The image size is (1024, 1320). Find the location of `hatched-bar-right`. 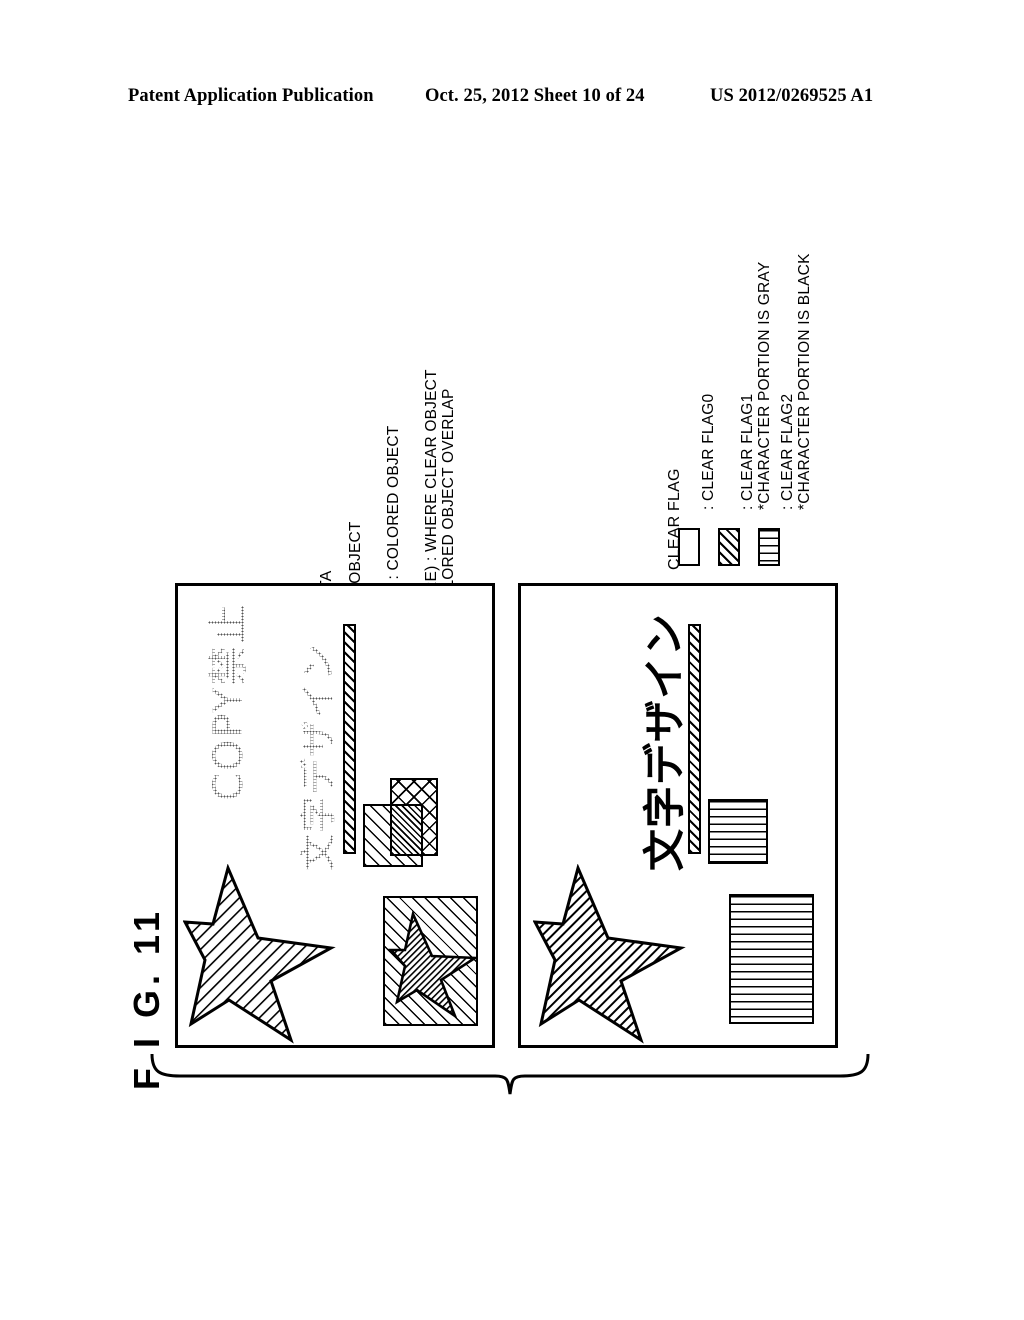

hatched-bar-right is located at coordinates (694, 739).